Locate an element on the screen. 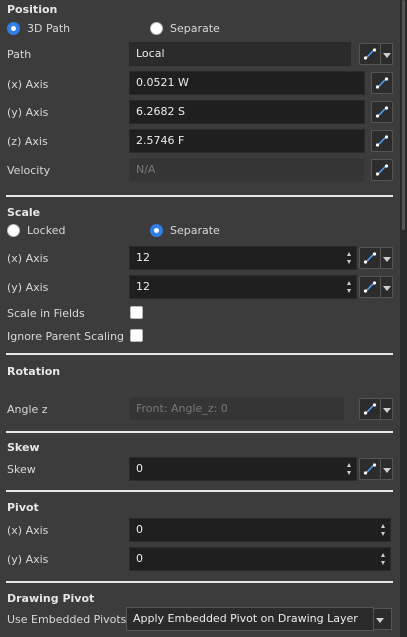  scale-y-value: 12 is located at coordinates (143, 286).